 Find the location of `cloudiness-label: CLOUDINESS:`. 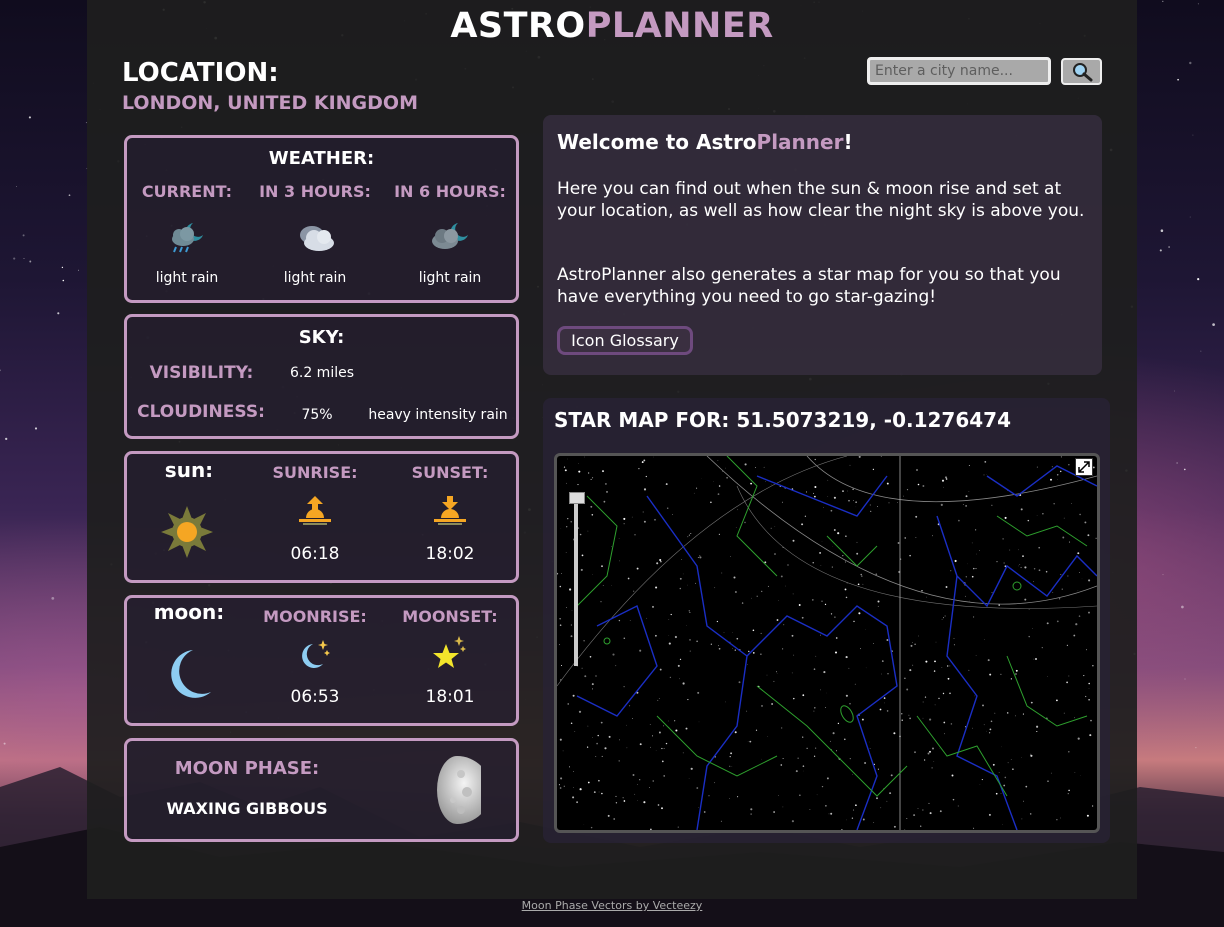

cloudiness-label: CLOUDINESS: is located at coordinates (201, 412).